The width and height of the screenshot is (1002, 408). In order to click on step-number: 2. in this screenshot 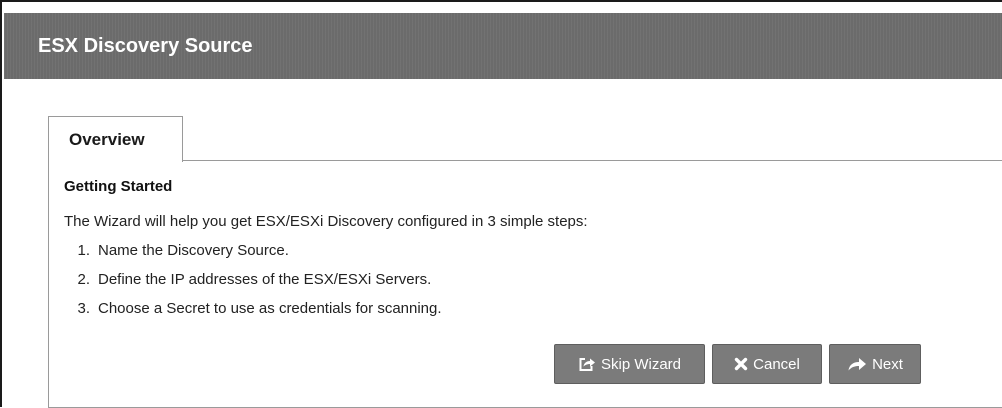, I will do `click(83, 279)`.